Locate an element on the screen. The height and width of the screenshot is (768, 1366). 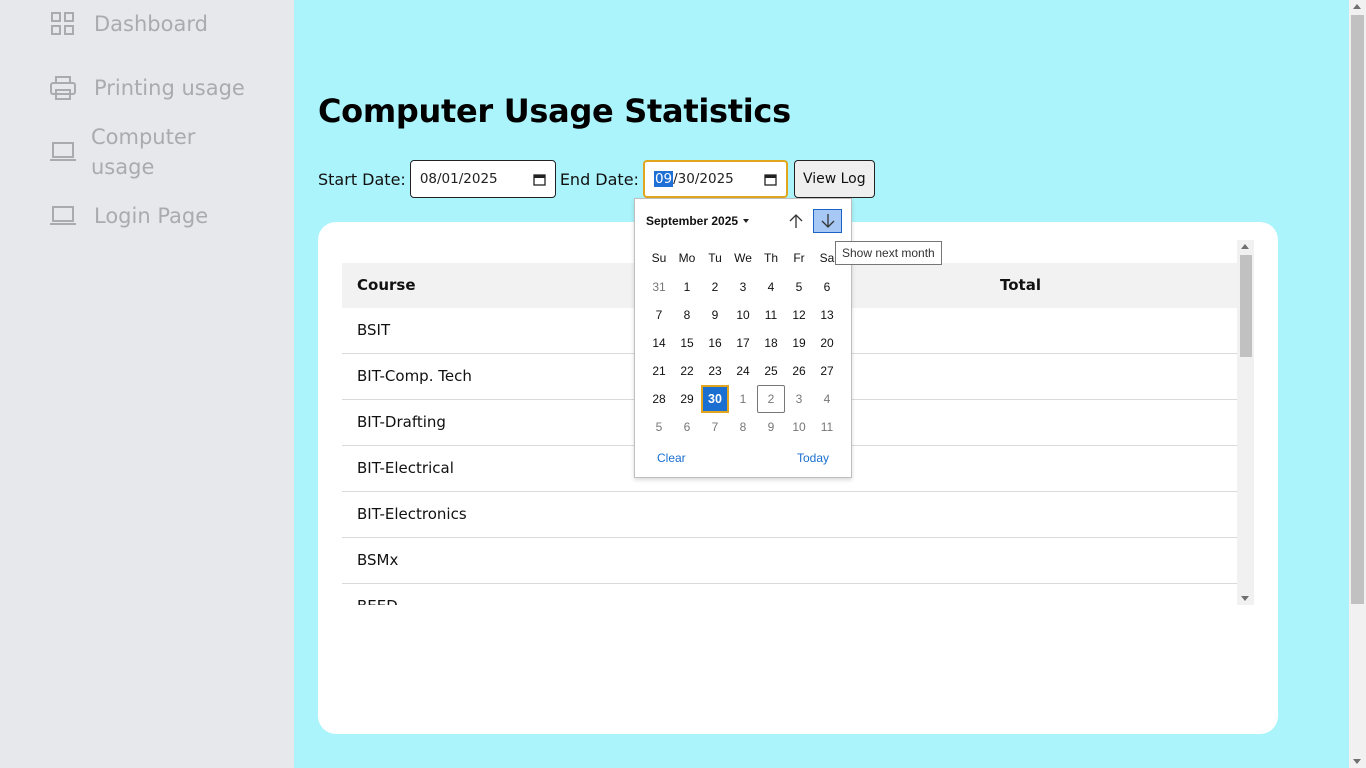
calendar-day: 19 is located at coordinates (799, 343).